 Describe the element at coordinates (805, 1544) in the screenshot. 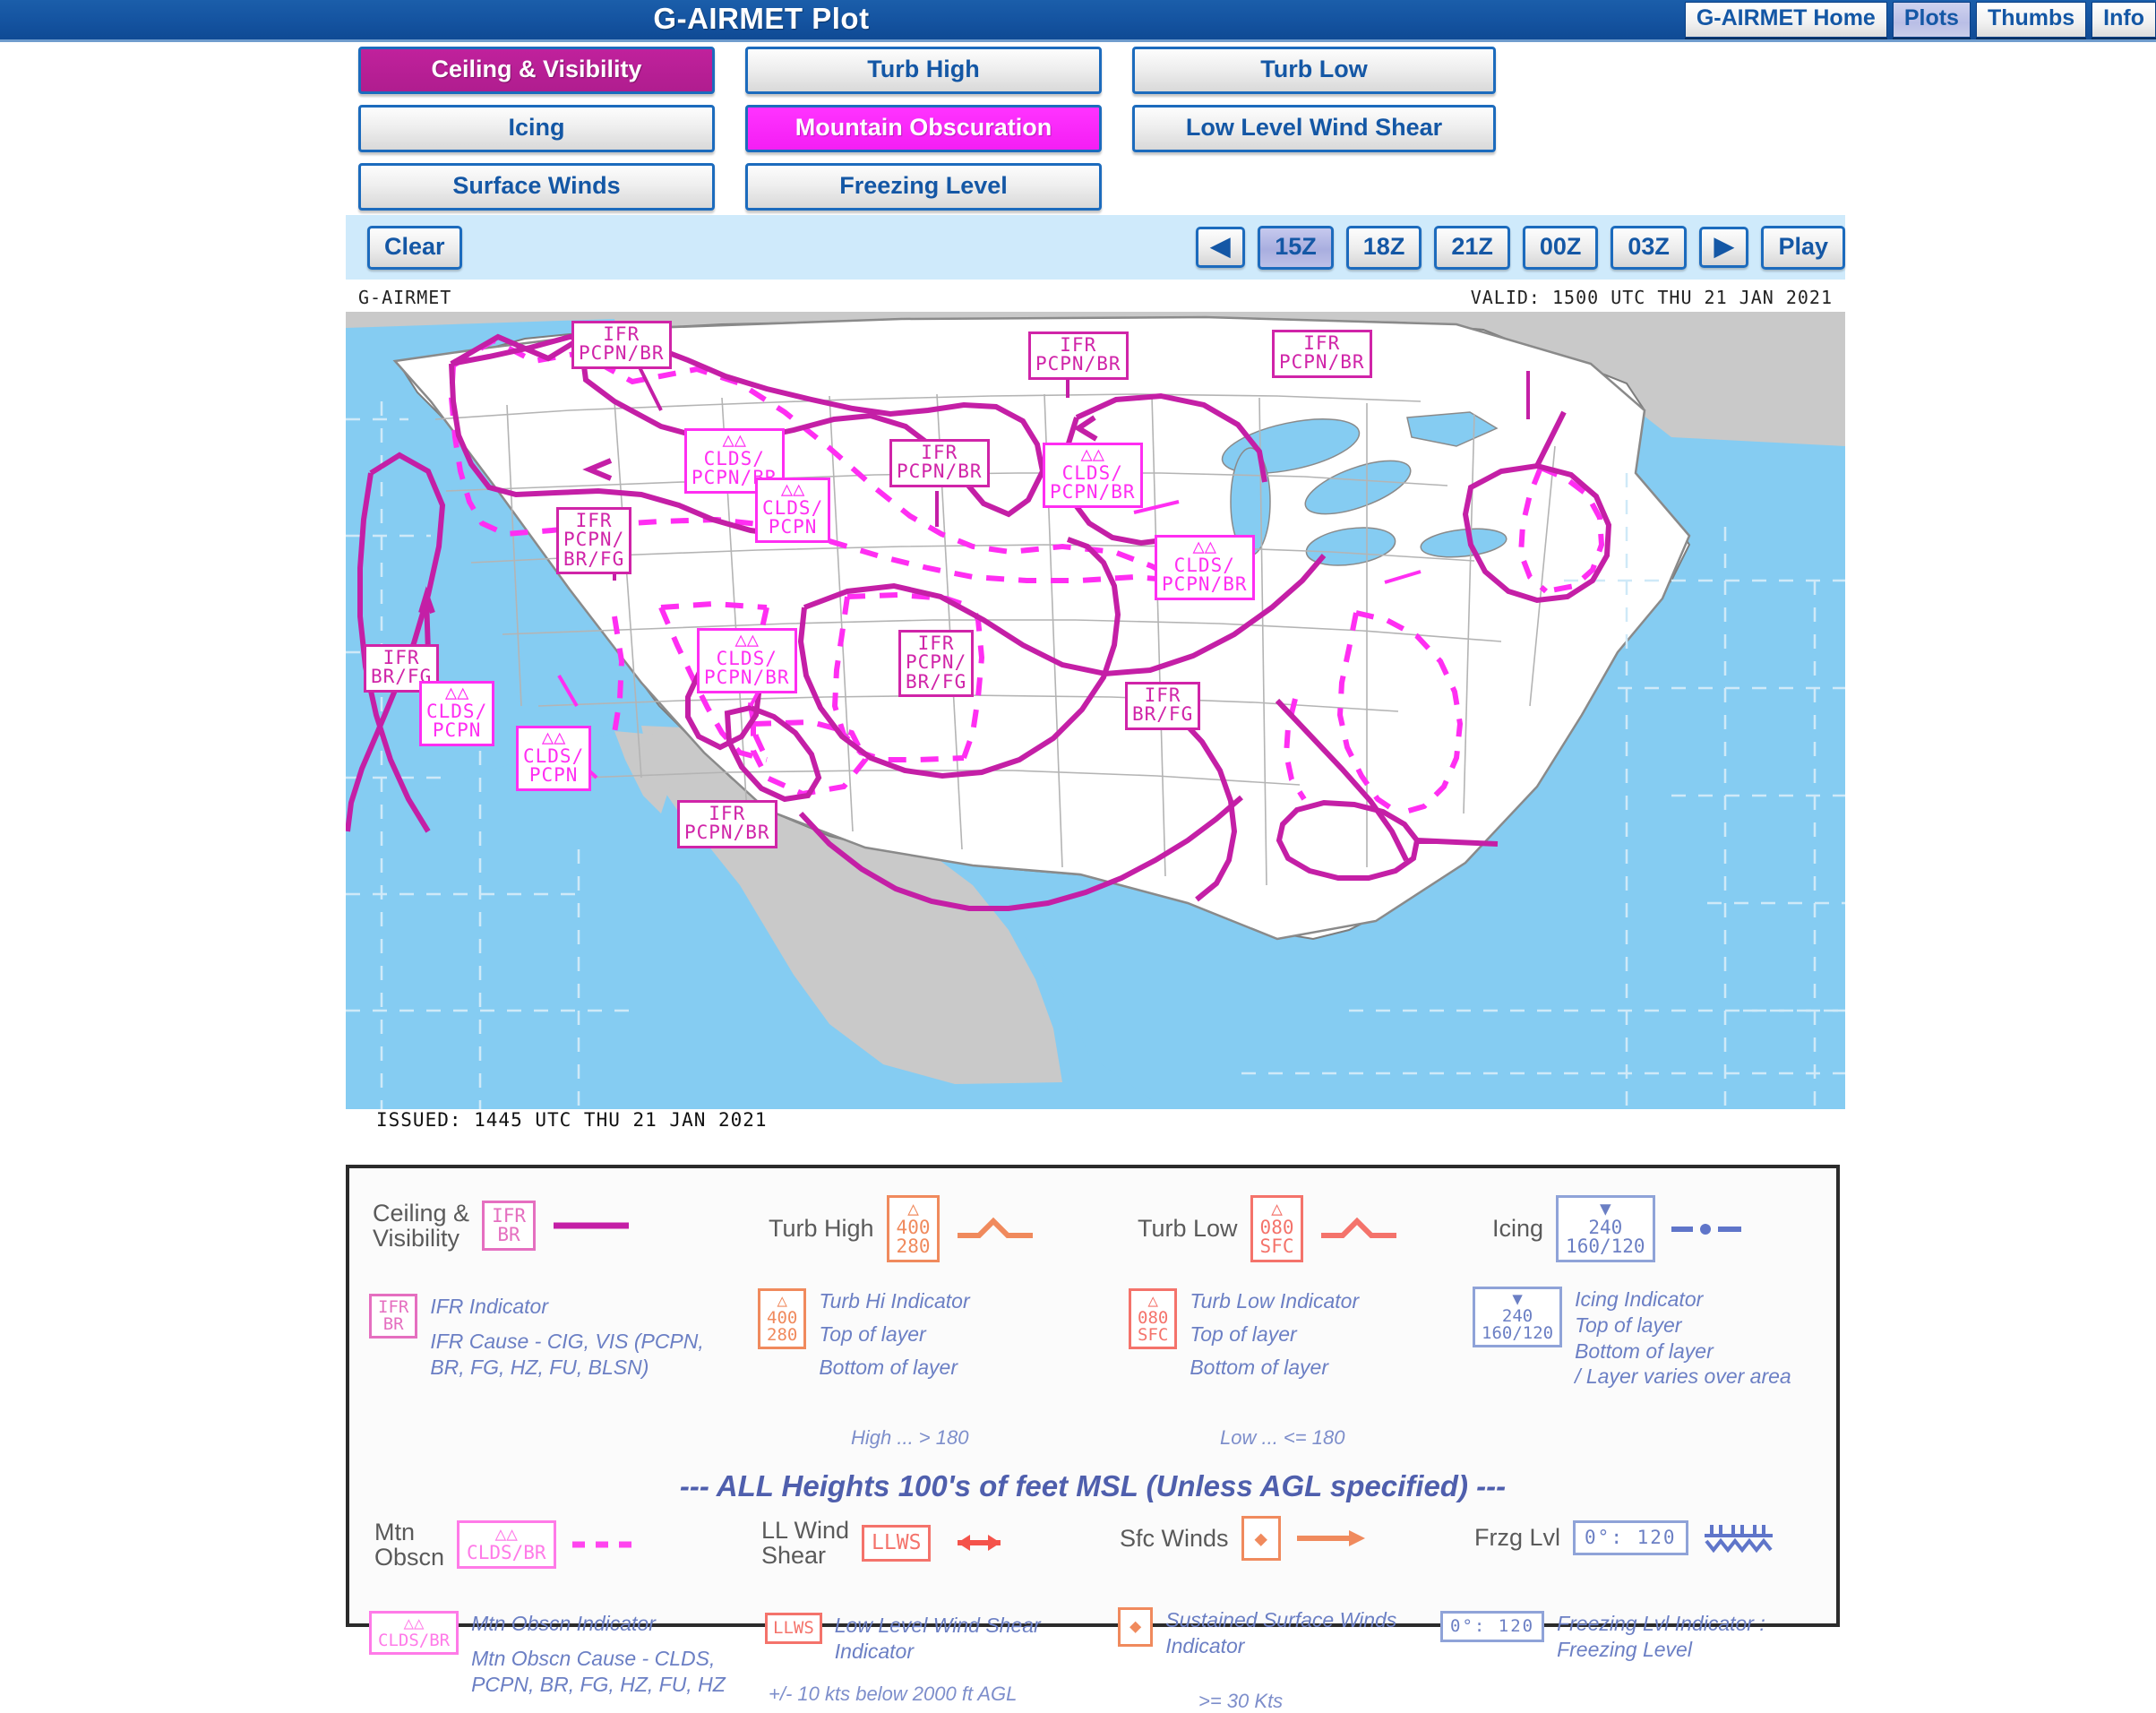

I see `legend-label-ll-wind-shear: LL Wind Shear` at that location.